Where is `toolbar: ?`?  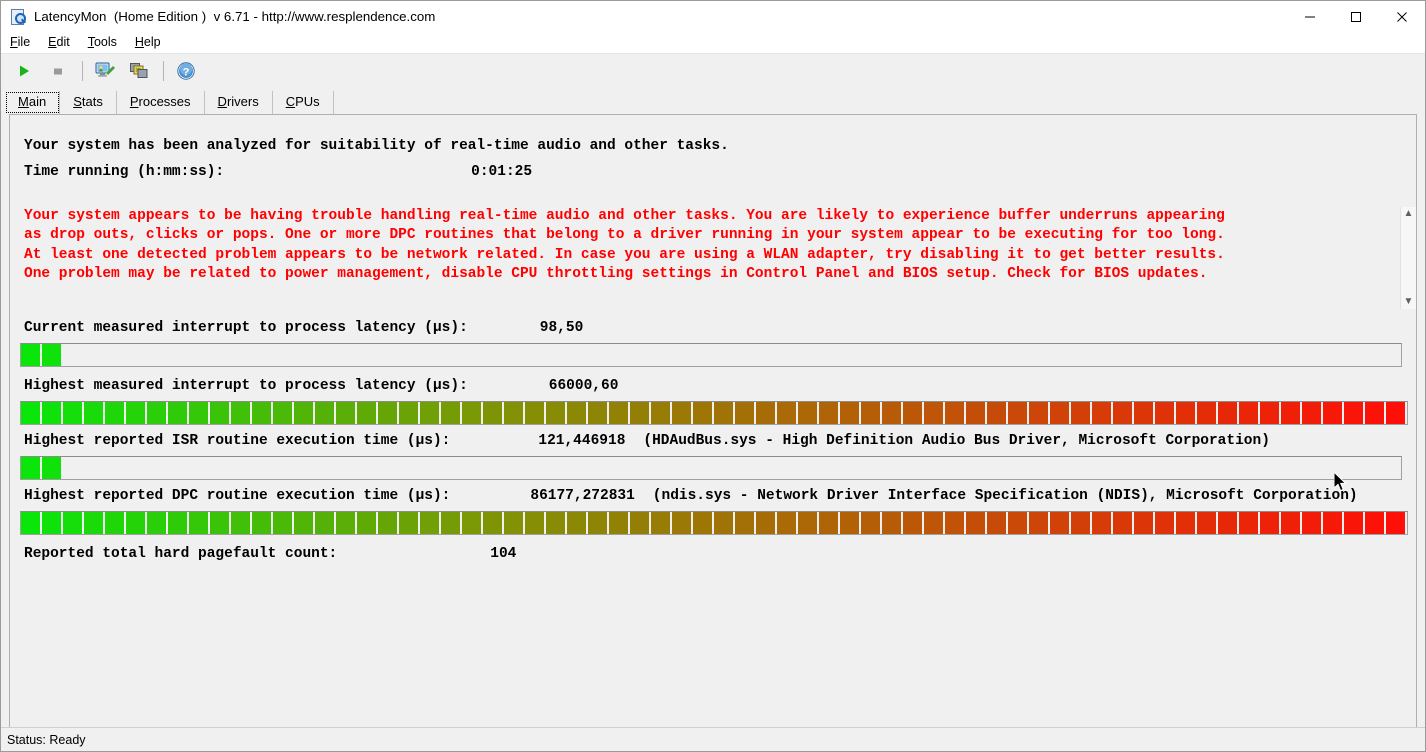 toolbar: ? is located at coordinates (713, 71).